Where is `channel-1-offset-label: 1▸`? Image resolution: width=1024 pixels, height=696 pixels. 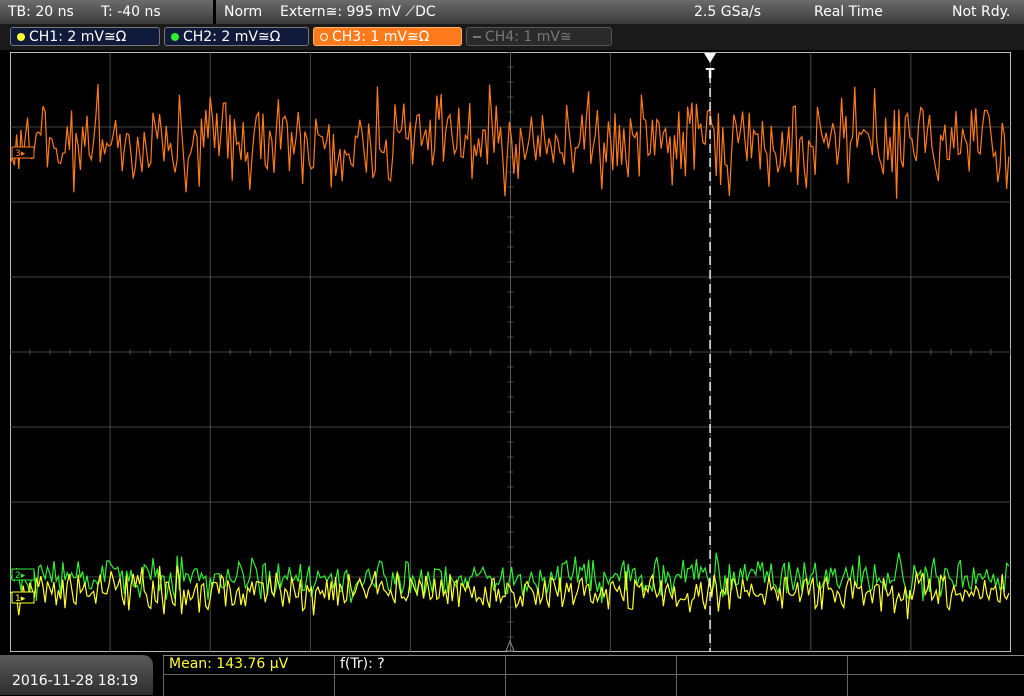 channel-1-offset-label: 1▸ is located at coordinates (20, 599).